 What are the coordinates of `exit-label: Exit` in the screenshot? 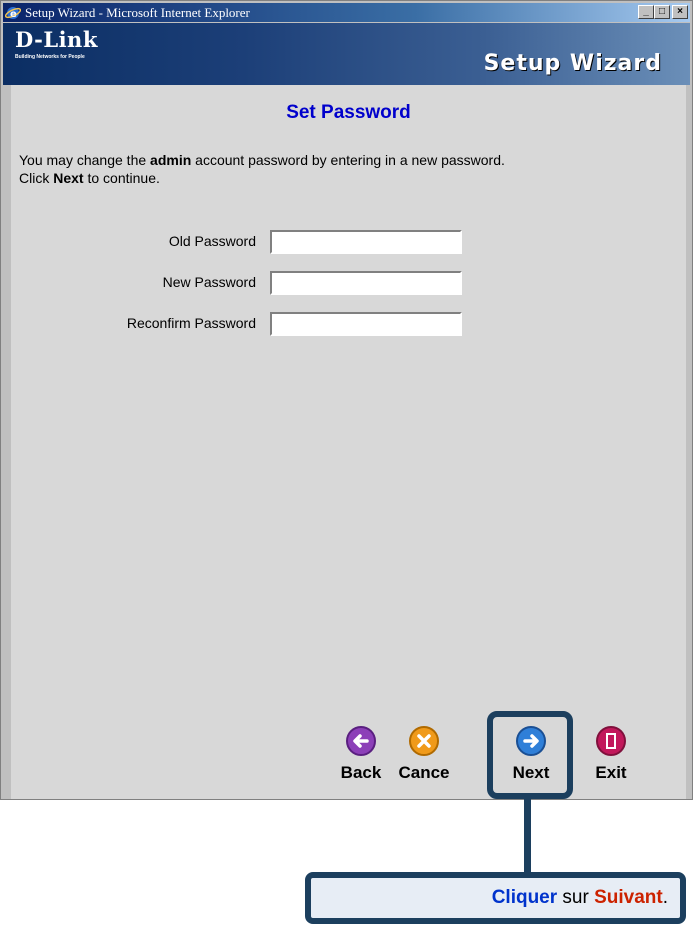 It's located at (611, 772).